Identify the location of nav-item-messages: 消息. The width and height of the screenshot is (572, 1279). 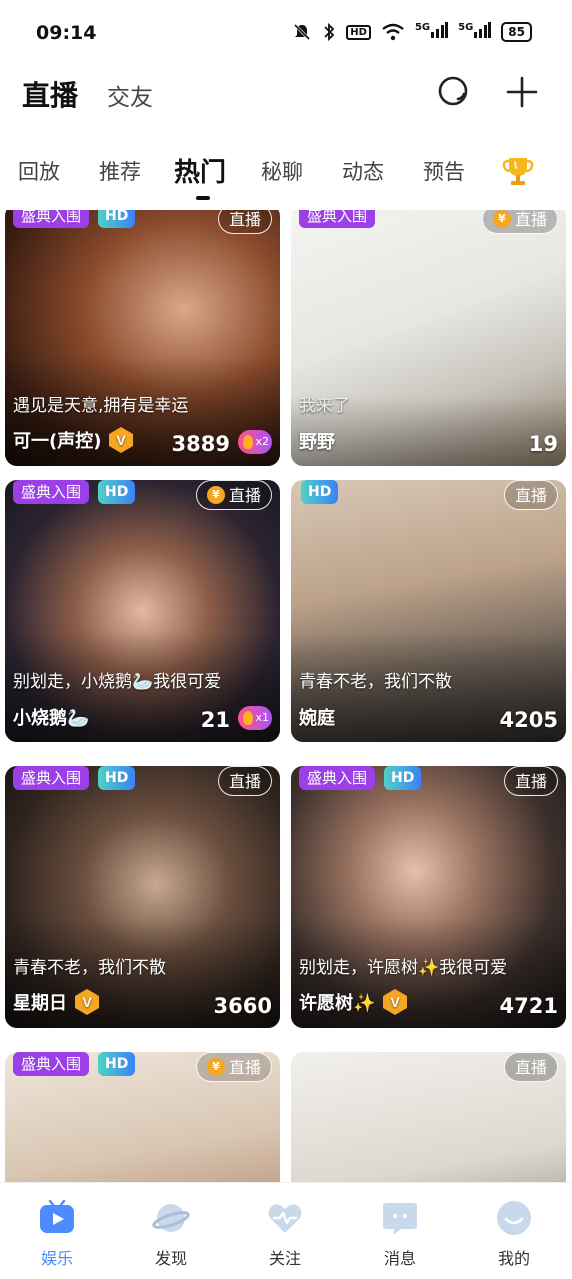
(400, 1231).